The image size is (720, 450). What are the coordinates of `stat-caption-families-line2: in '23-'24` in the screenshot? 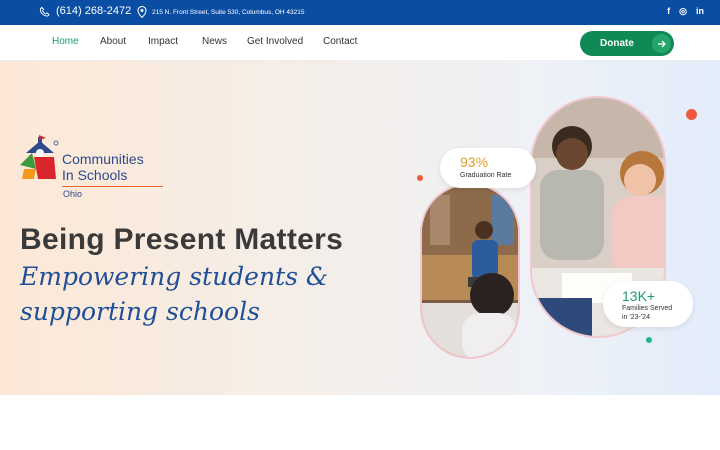 It's located at (636, 317).